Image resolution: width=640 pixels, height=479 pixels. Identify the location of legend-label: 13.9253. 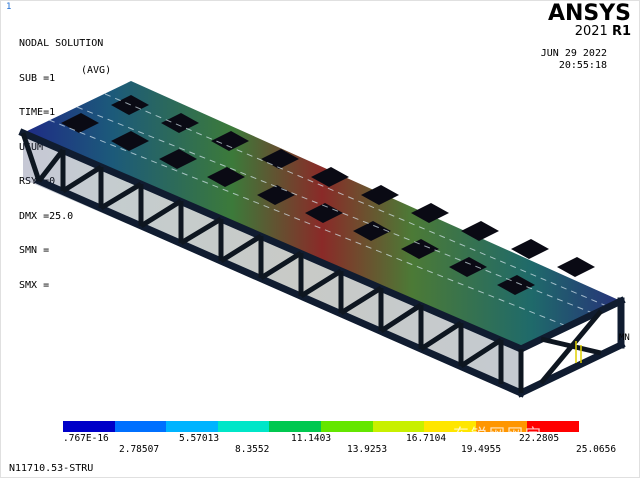
(367, 449).